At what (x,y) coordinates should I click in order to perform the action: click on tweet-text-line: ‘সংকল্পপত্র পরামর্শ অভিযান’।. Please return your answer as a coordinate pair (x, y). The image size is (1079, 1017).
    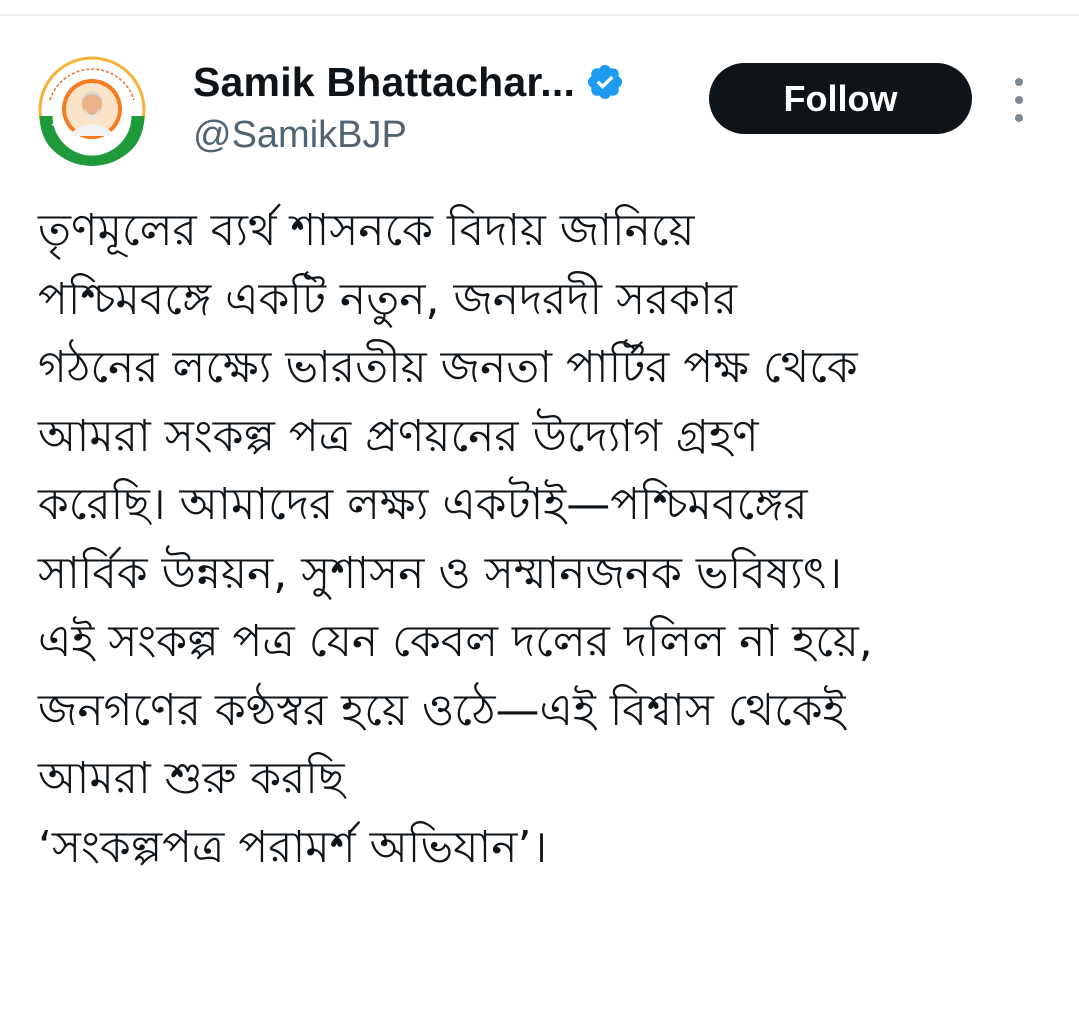
    Looking at the image, I should click on (293, 847).